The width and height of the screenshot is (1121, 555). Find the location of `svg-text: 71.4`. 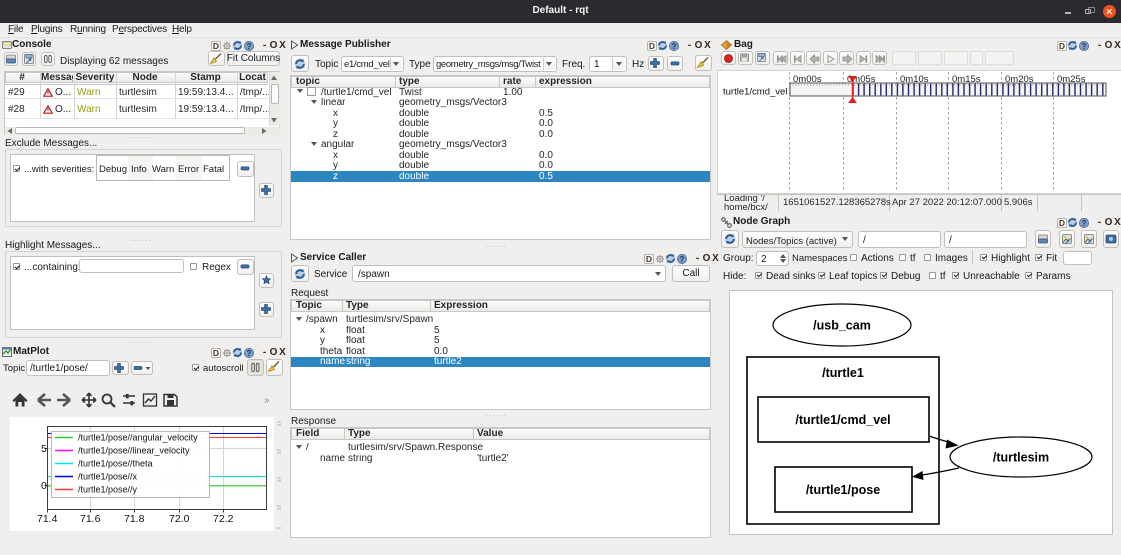

svg-text: 71.4 is located at coordinates (47, 519).